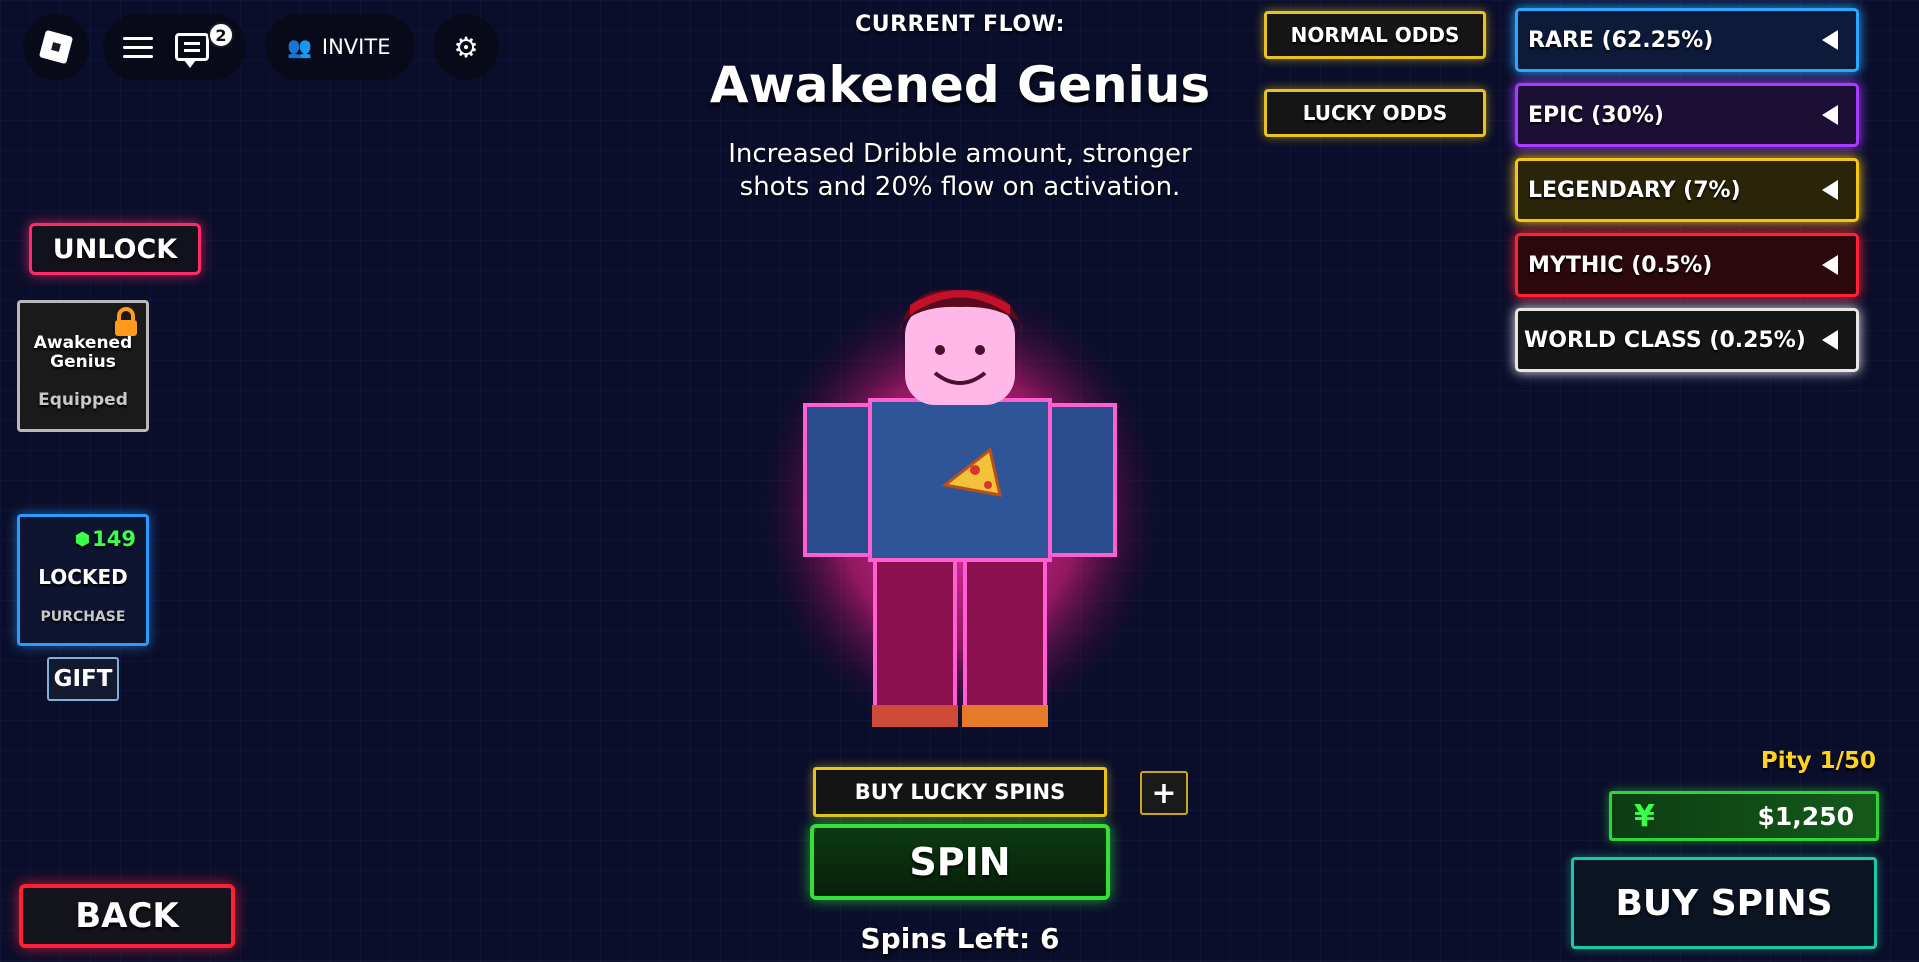  I want to click on normal-odds-button: NORMAL ODDS, so click(1375, 35).